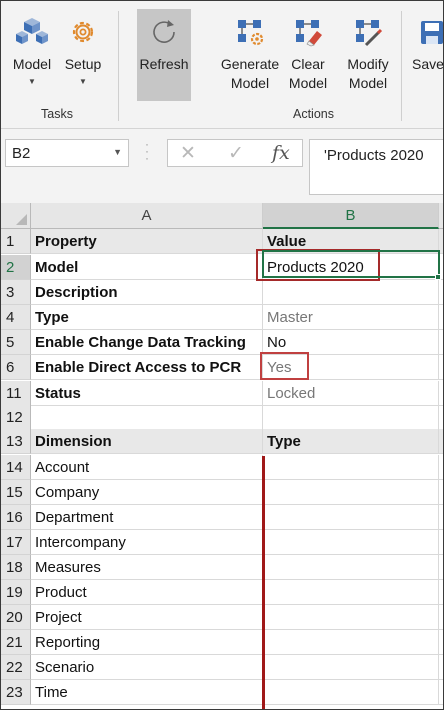  What do you see at coordinates (16, 692) in the screenshot?
I see `row-header: 23` at bounding box center [16, 692].